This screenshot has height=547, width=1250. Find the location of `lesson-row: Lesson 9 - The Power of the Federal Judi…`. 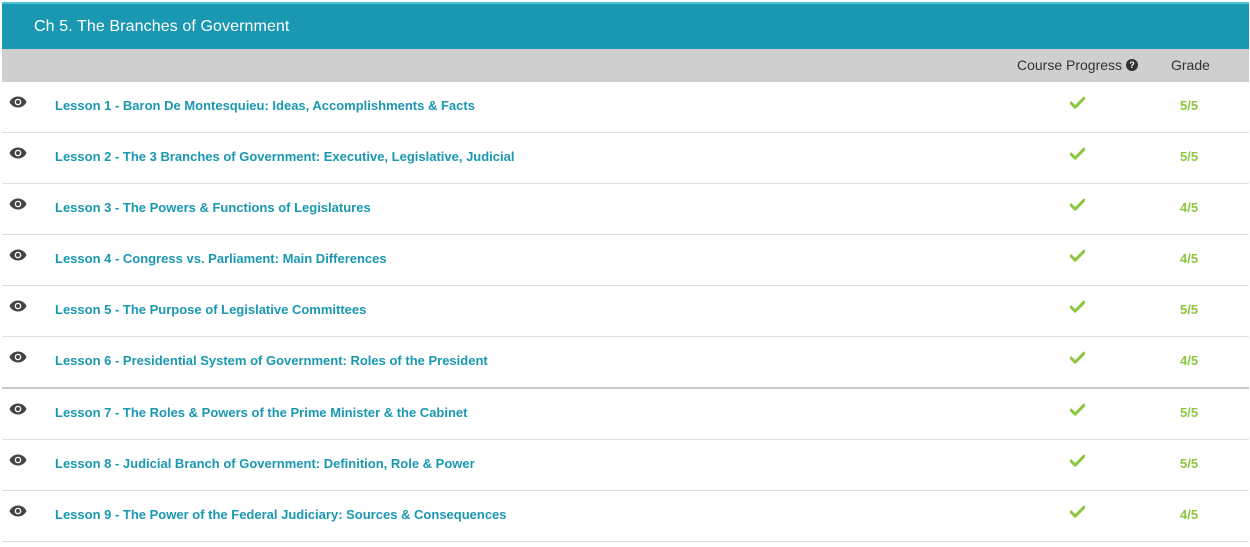

lesson-row: Lesson 9 - The Power of the Federal Judi… is located at coordinates (625, 516).